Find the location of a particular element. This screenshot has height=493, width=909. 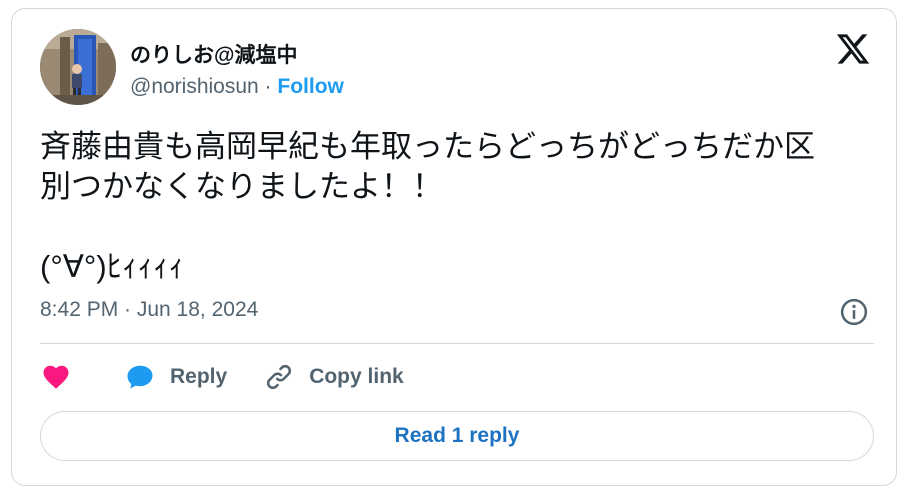

handle: @norishiosun is located at coordinates (194, 86).